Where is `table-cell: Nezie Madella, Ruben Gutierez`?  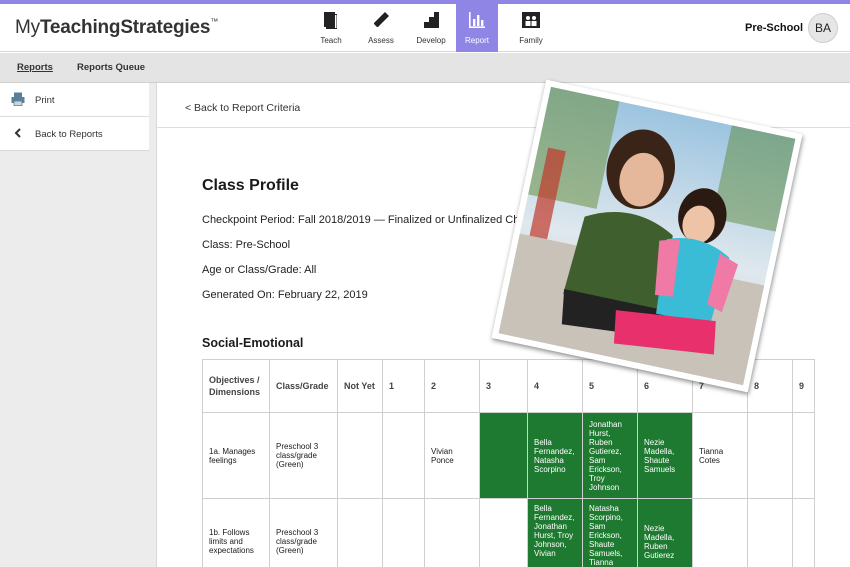 table-cell: Nezie Madella, Ruben Gutierez is located at coordinates (665, 532).